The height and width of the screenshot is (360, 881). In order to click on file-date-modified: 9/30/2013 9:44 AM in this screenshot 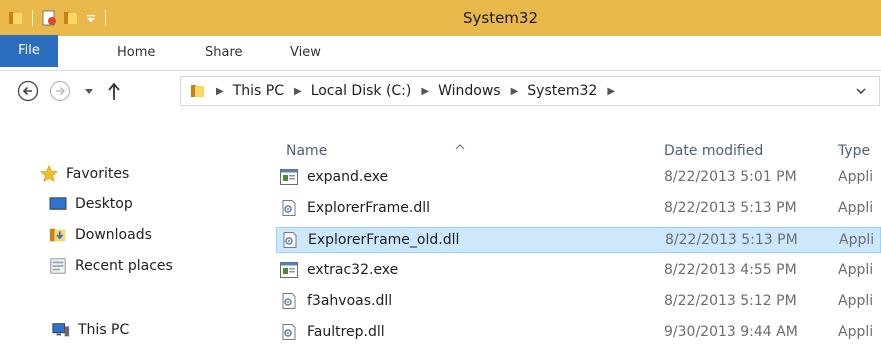, I will do `click(731, 332)`.